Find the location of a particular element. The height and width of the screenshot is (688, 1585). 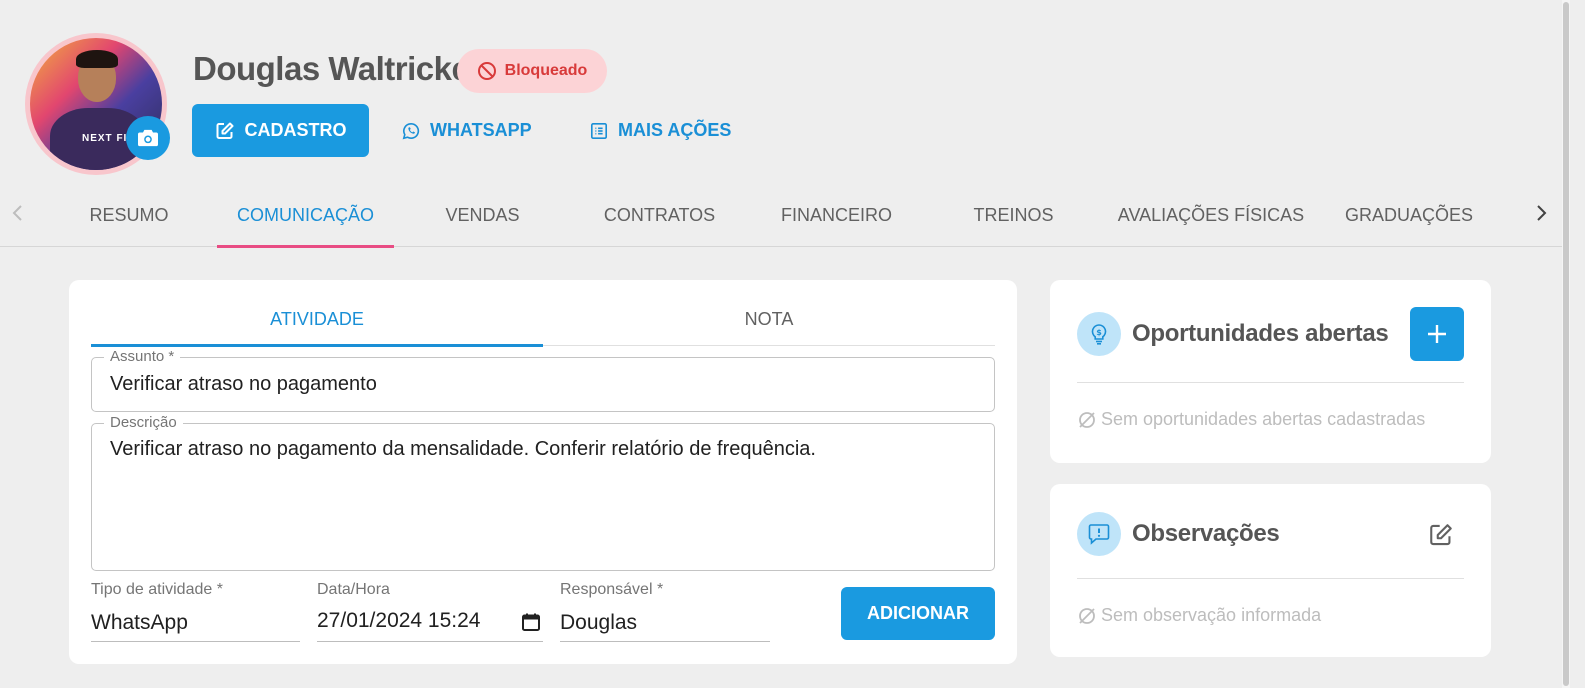

tab-avaliacoes-fisicas: AVALIAÇÕES FÍSICAS is located at coordinates (1211, 215).